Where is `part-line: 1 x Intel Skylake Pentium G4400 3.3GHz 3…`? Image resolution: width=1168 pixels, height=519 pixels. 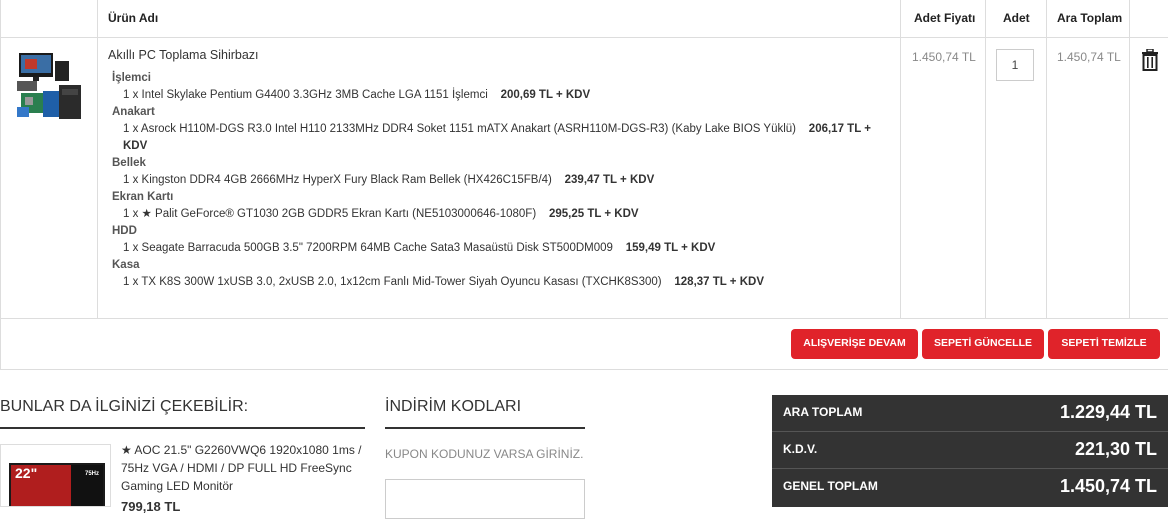 part-line: 1 x Intel Skylake Pentium G4400 3.3GHz 3… is located at coordinates (502, 95).